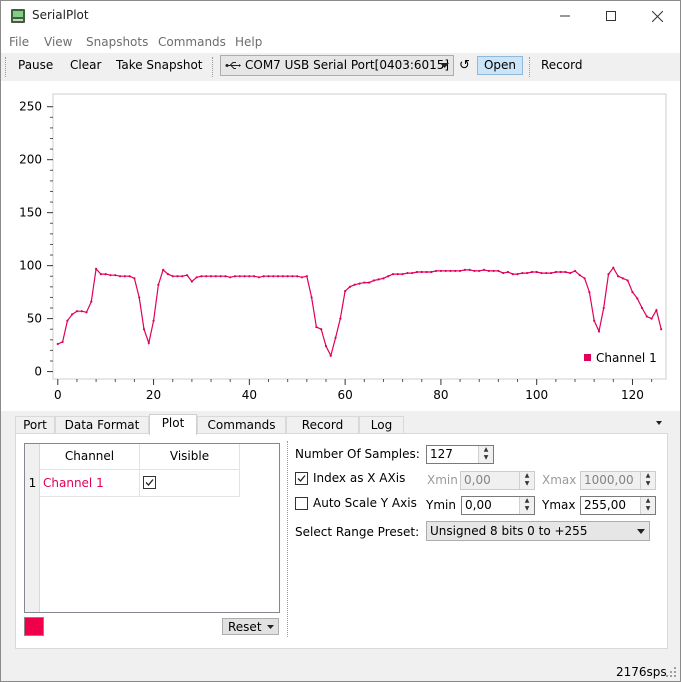 The width and height of the screenshot is (681, 682). What do you see at coordinates (671, 672) in the screenshot?
I see `resize-grip-icon` at bounding box center [671, 672].